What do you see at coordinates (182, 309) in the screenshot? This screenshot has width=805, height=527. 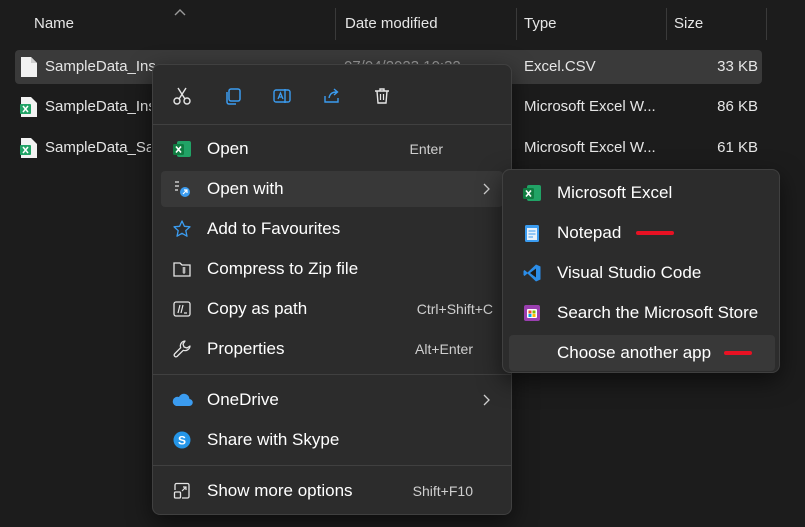 I see `copy-path-icon` at bounding box center [182, 309].